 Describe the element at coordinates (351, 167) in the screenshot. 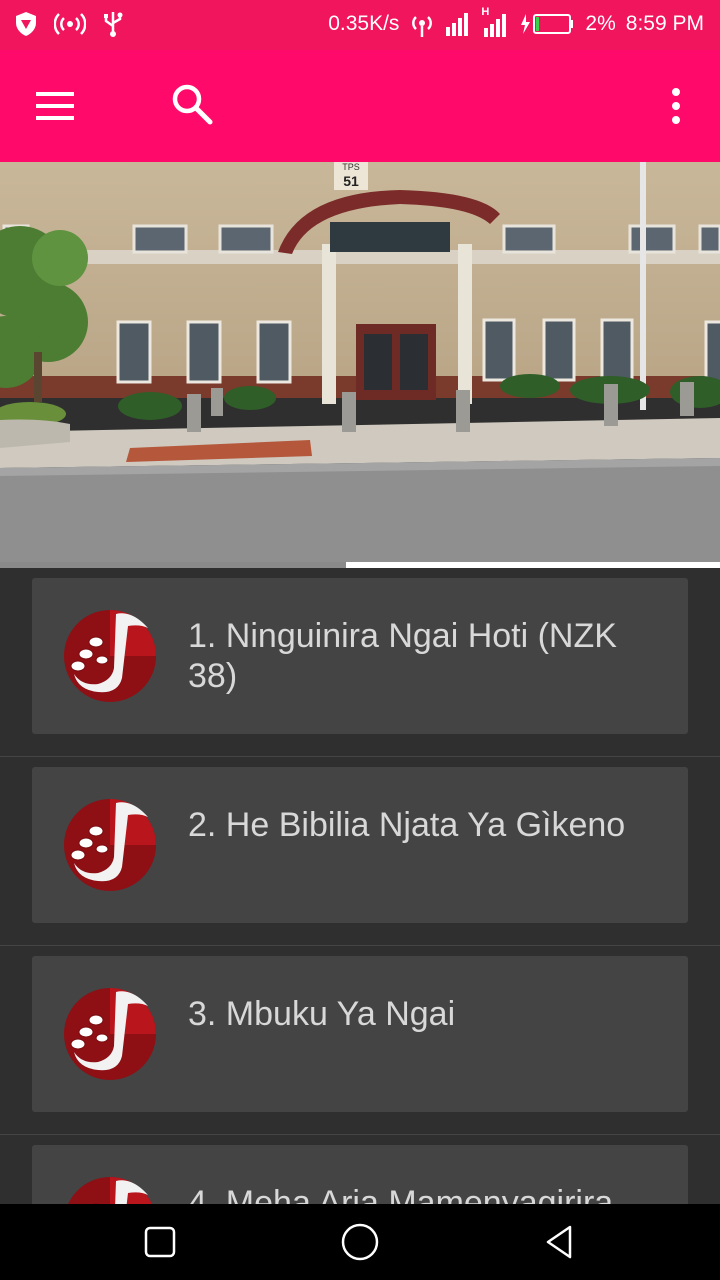

I see `building-sign-text: TPS` at that location.